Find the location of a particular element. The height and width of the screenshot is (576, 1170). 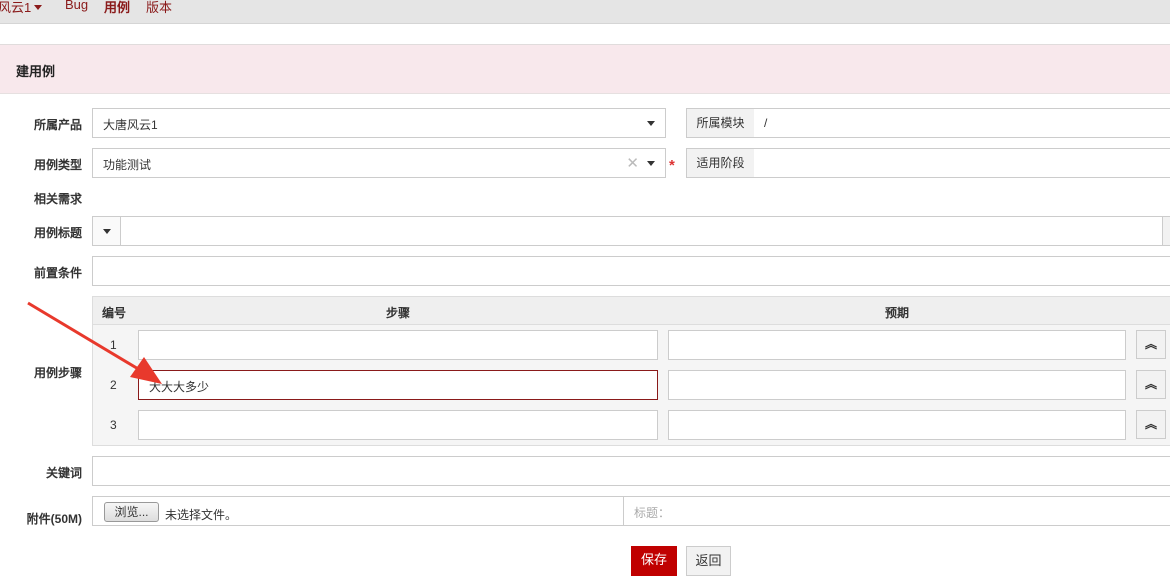

red-arrow-annotation is located at coordinates (94, 342).